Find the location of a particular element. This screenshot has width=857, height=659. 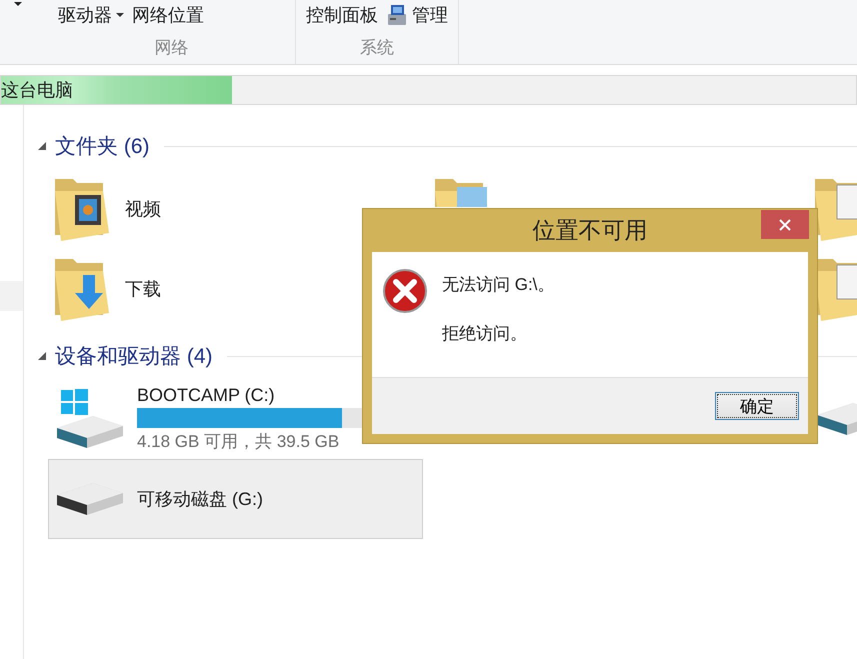

dialog-title: 位置不可用 is located at coordinates (590, 230).